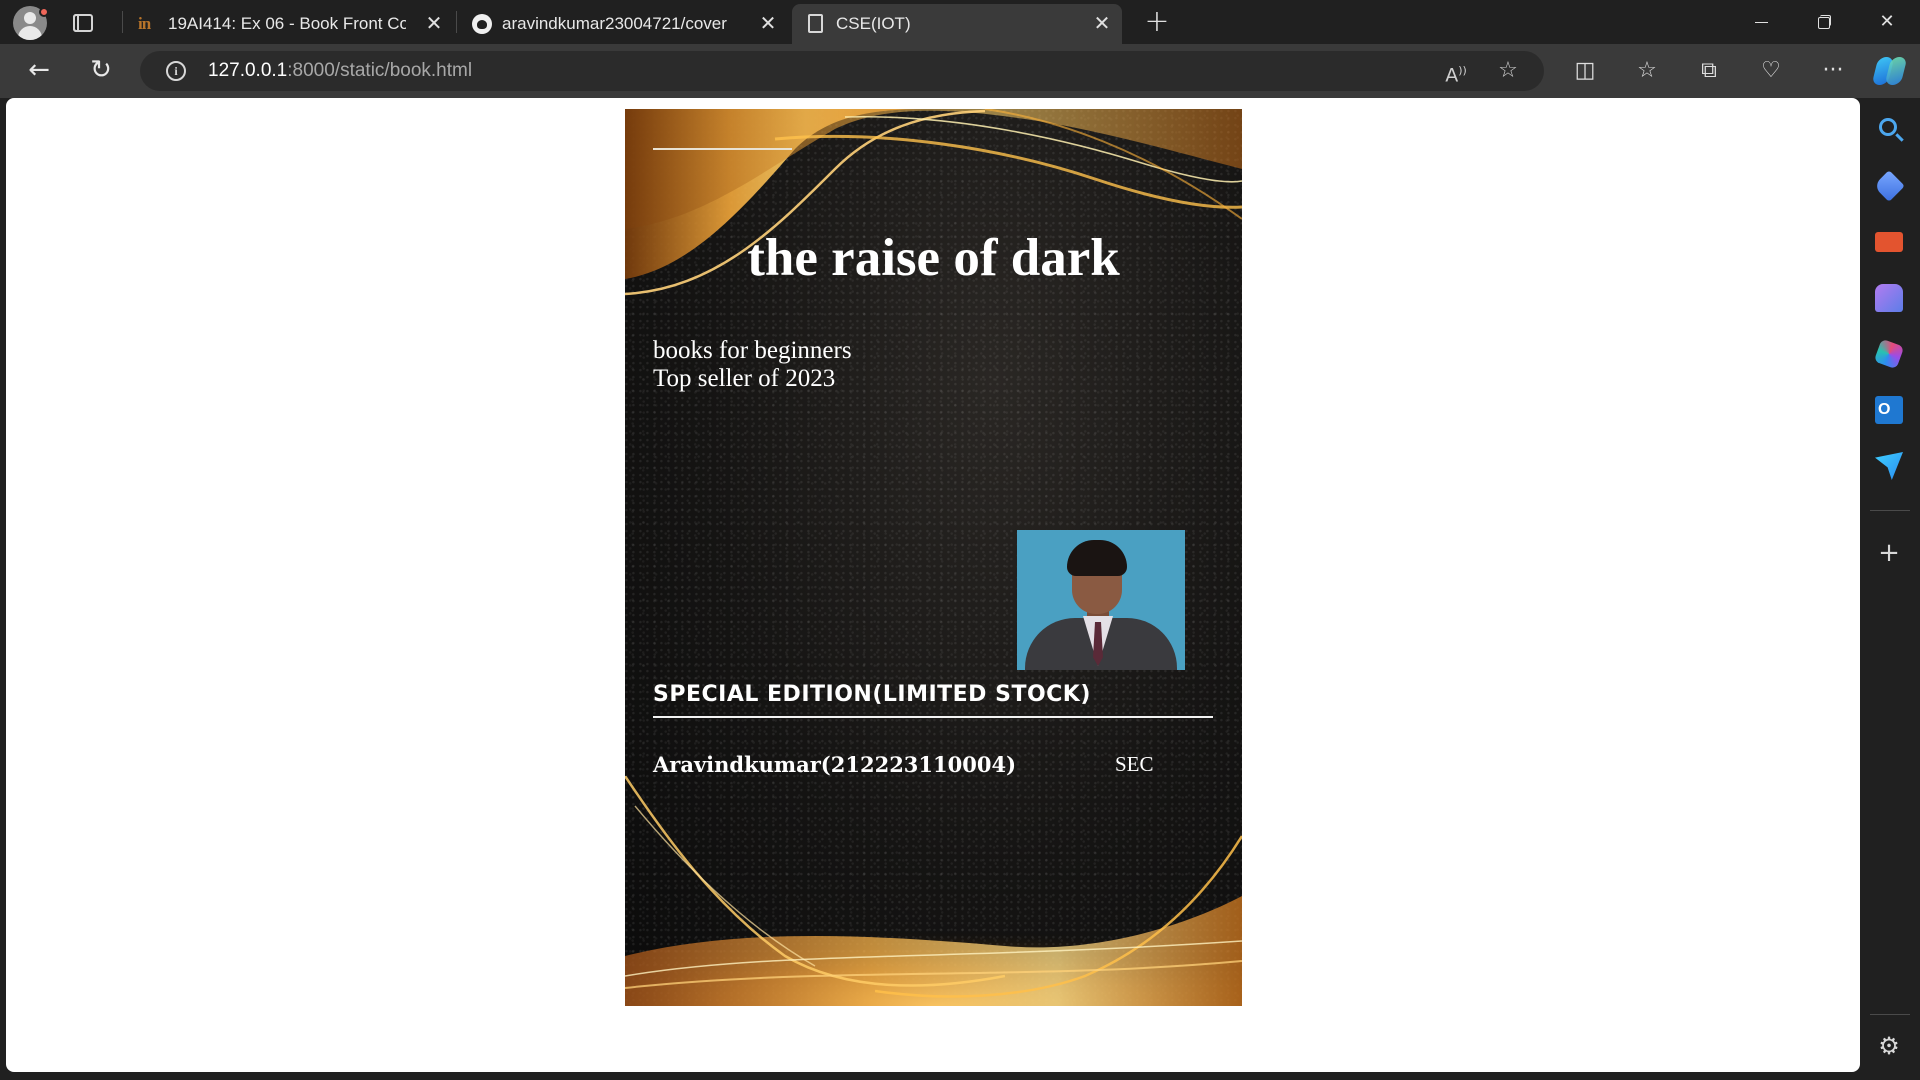  Describe the element at coordinates (614, 23) in the screenshot. I see `tab-title: aravindkumar23004721/cover` at that location.